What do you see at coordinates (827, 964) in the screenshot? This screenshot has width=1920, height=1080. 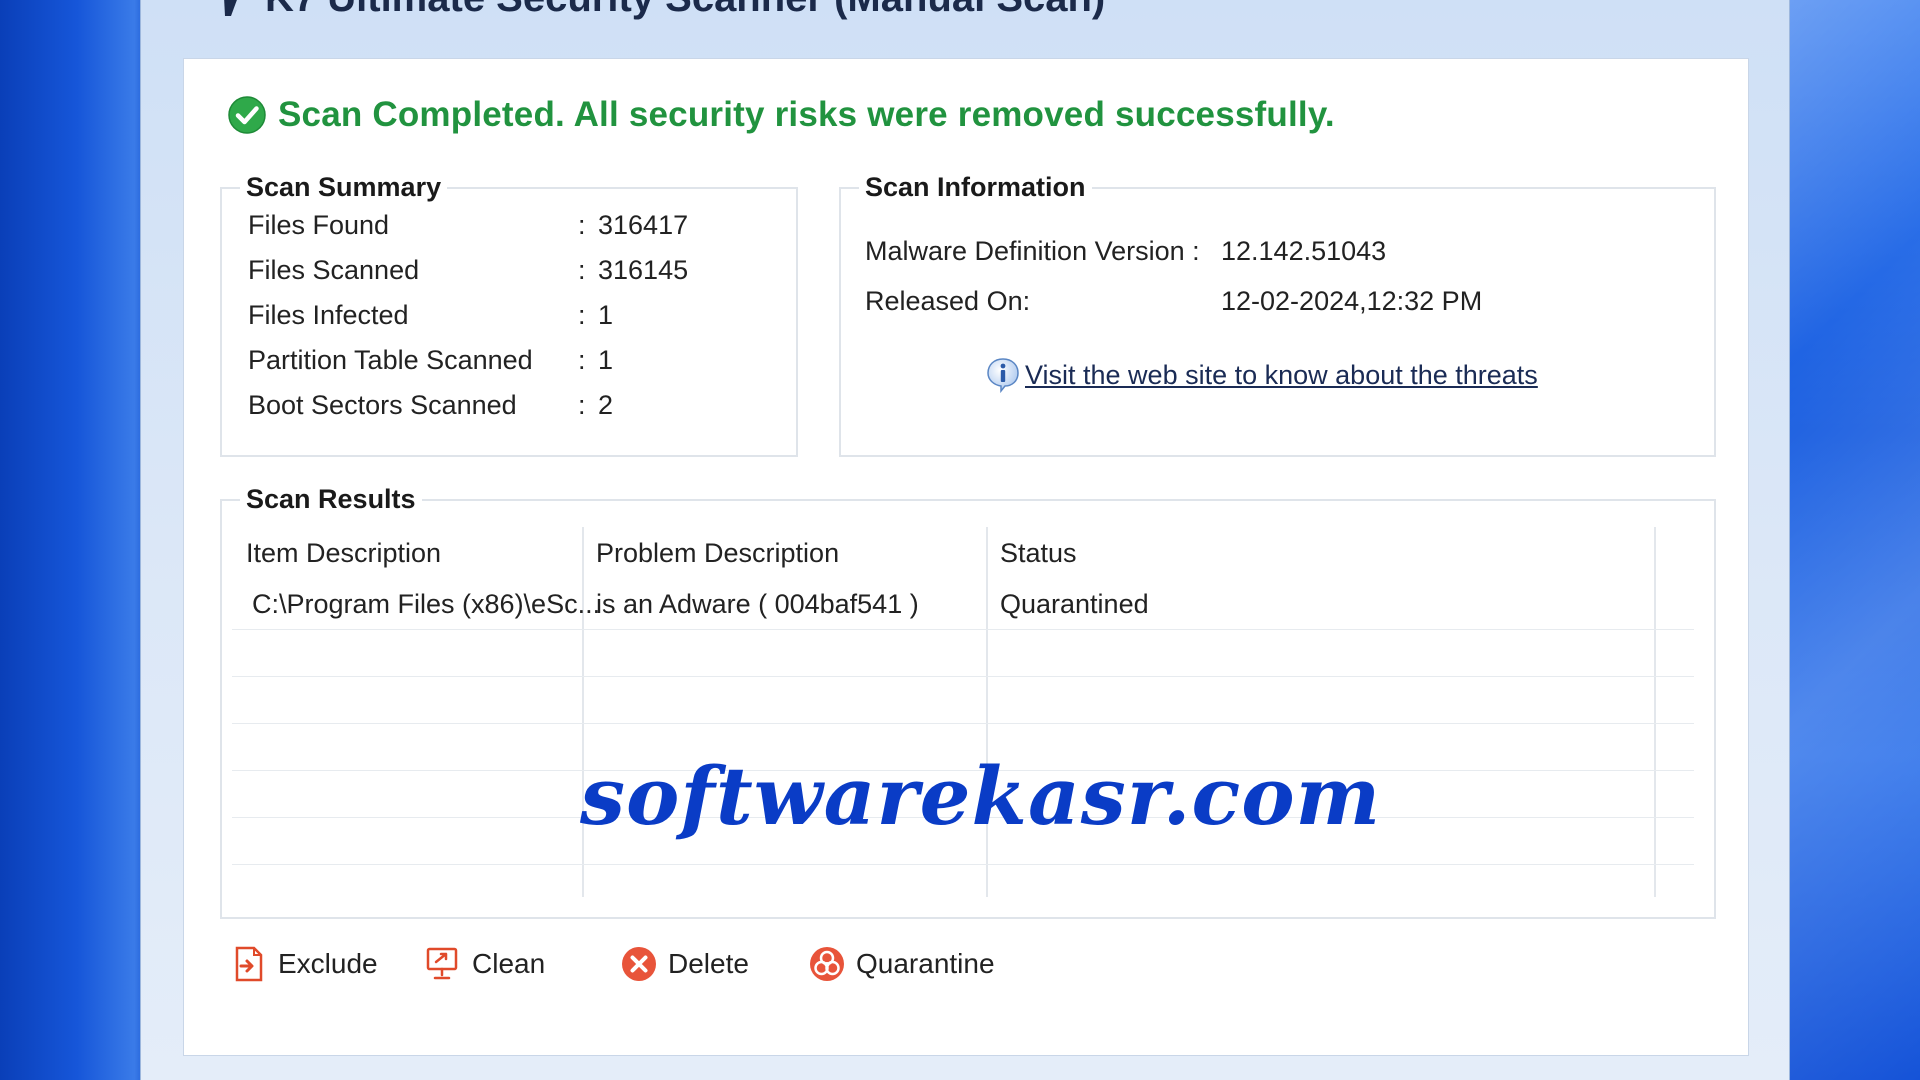 I see `biohazard-icon` at bounding box center [827, 964].